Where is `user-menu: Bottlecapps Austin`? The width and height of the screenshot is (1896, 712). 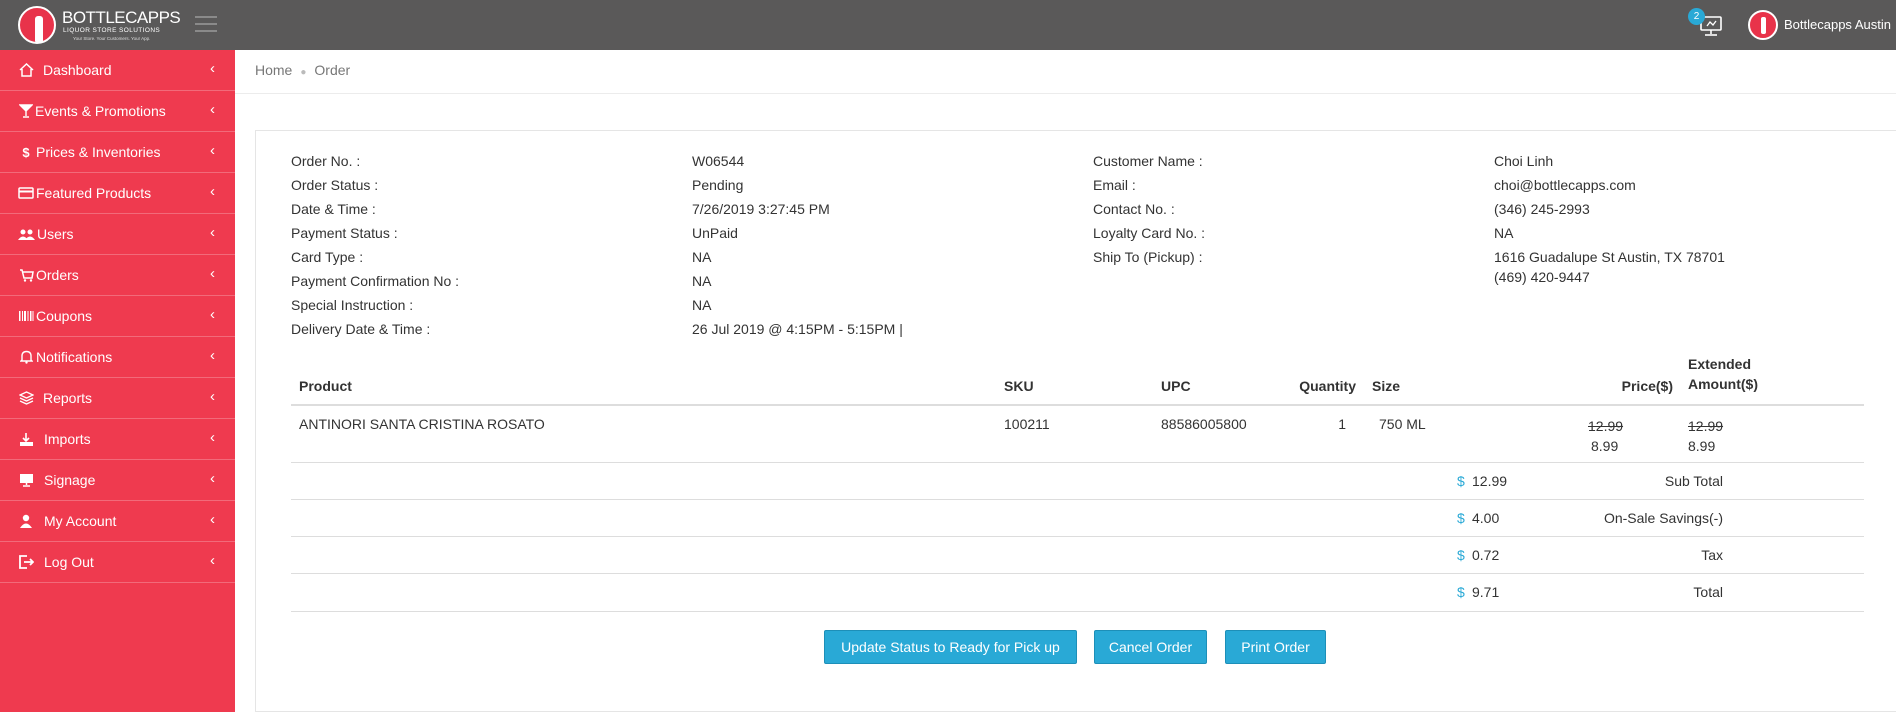
user-menu: Bottlecapps Austin is located at coordinates (1822, 25).